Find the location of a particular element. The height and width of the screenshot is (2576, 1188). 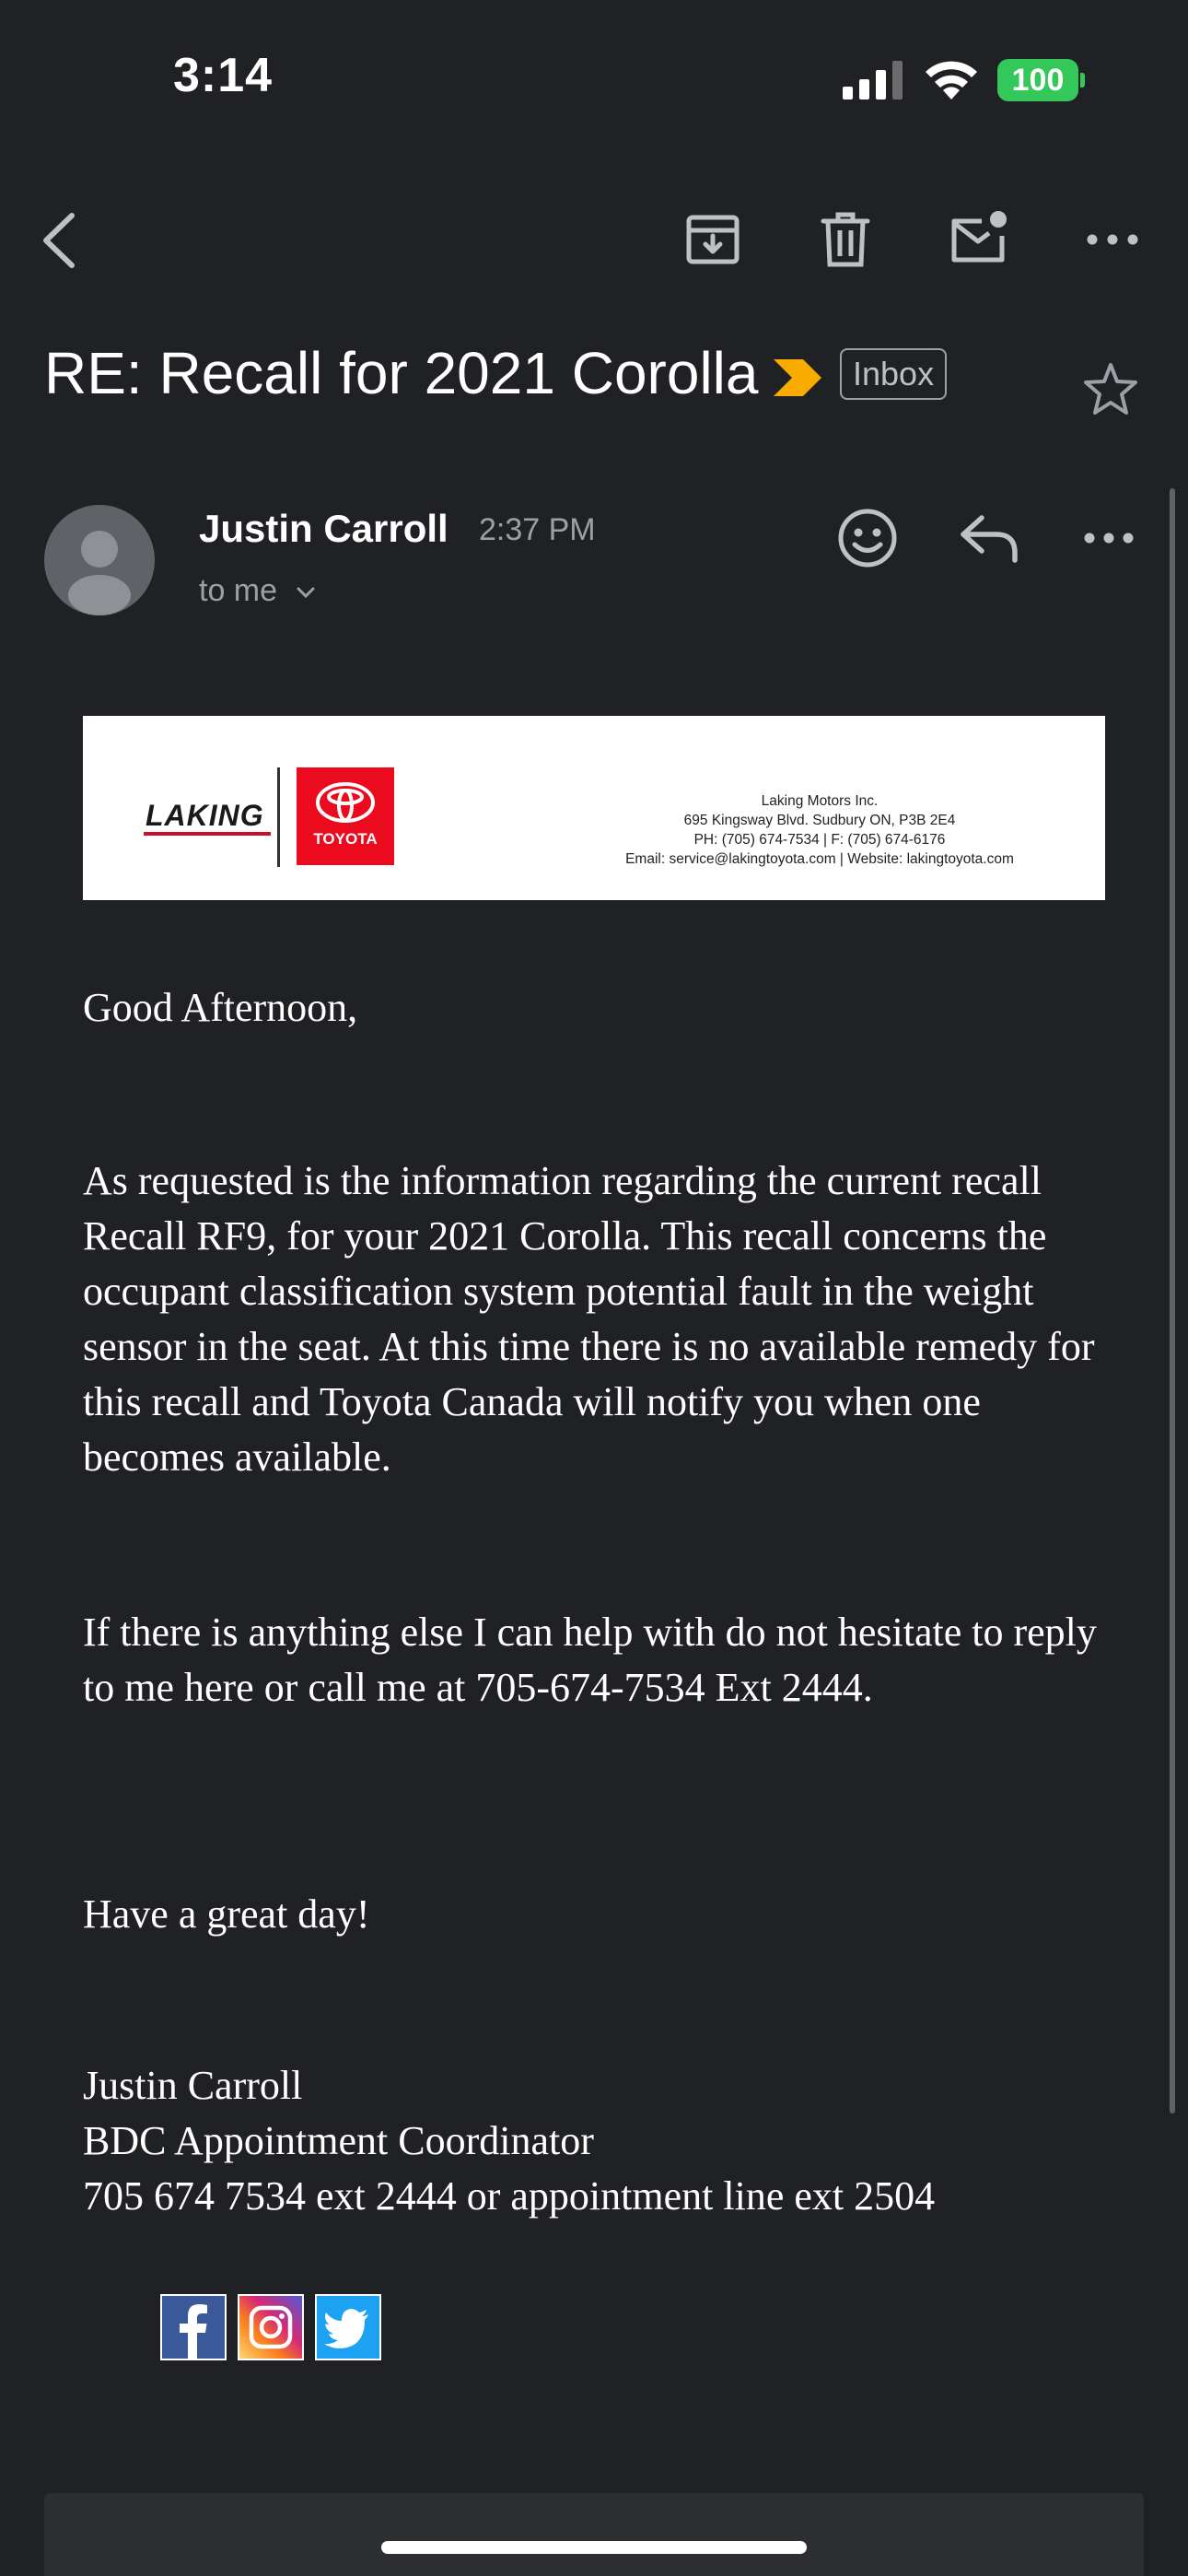

emoji-reaction-icon is located at coordinates (867, 538).